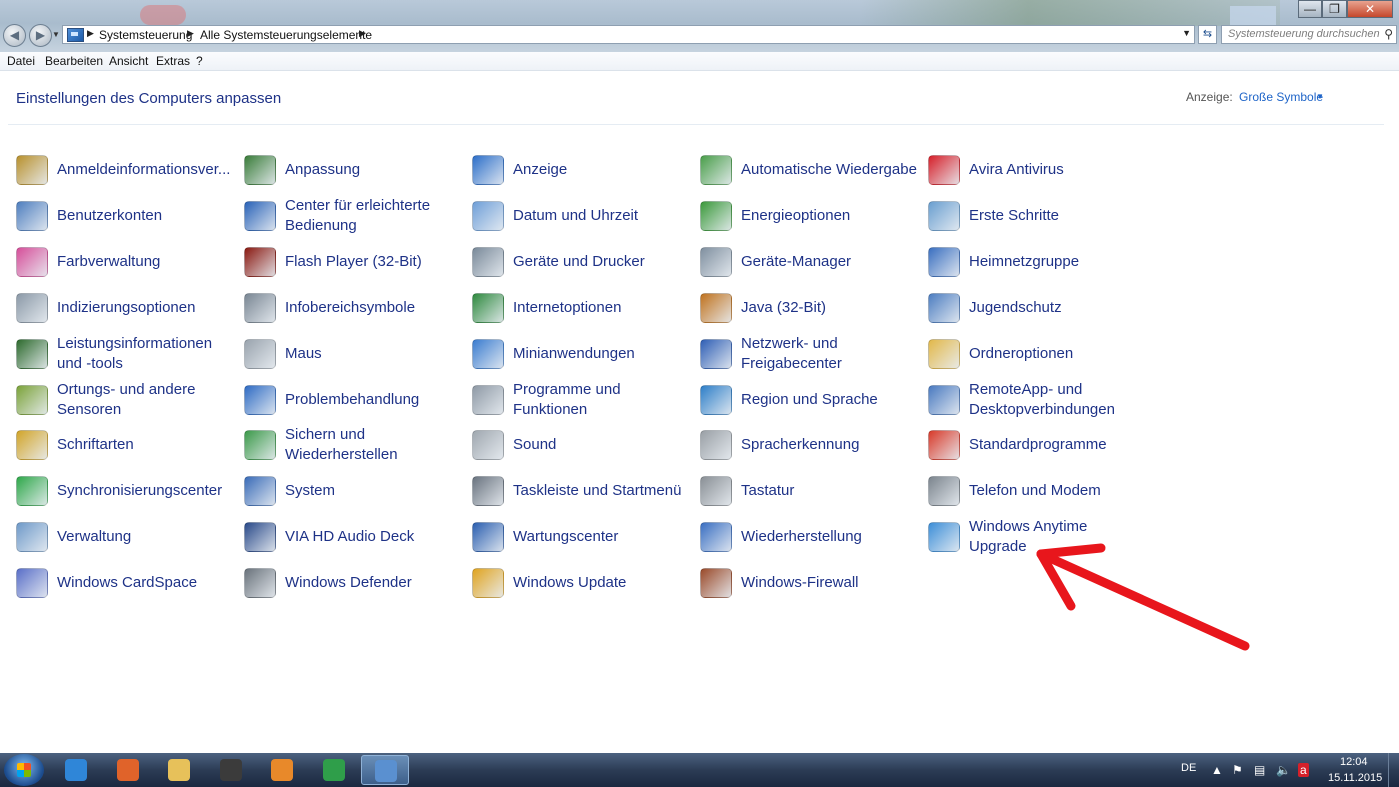 This screenshot has width=1399, height=787. What do you see at coordinates (126, 583) in the screenshot?
I see `cp-item: Windows CardSpace` at bounding box center [126, 583].